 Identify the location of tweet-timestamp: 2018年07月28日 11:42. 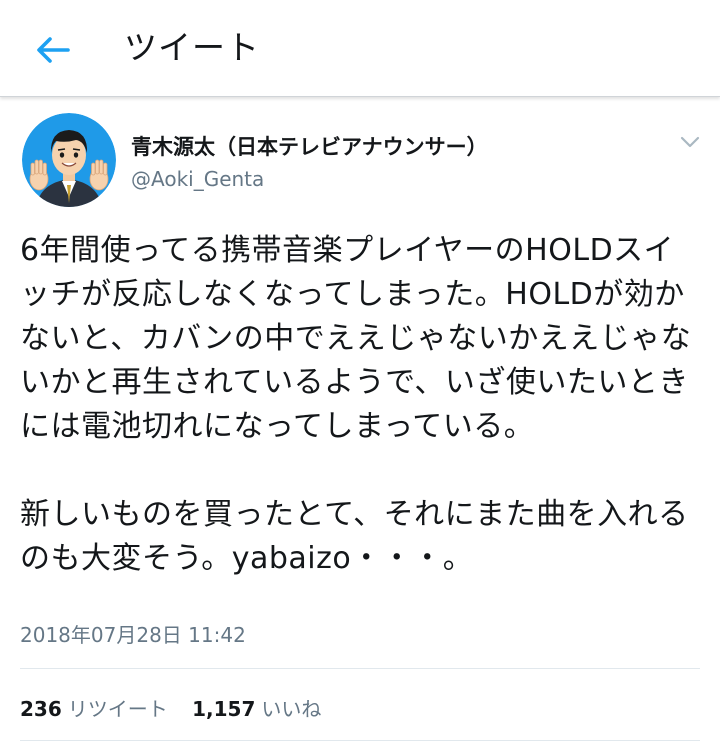
(133, 635).